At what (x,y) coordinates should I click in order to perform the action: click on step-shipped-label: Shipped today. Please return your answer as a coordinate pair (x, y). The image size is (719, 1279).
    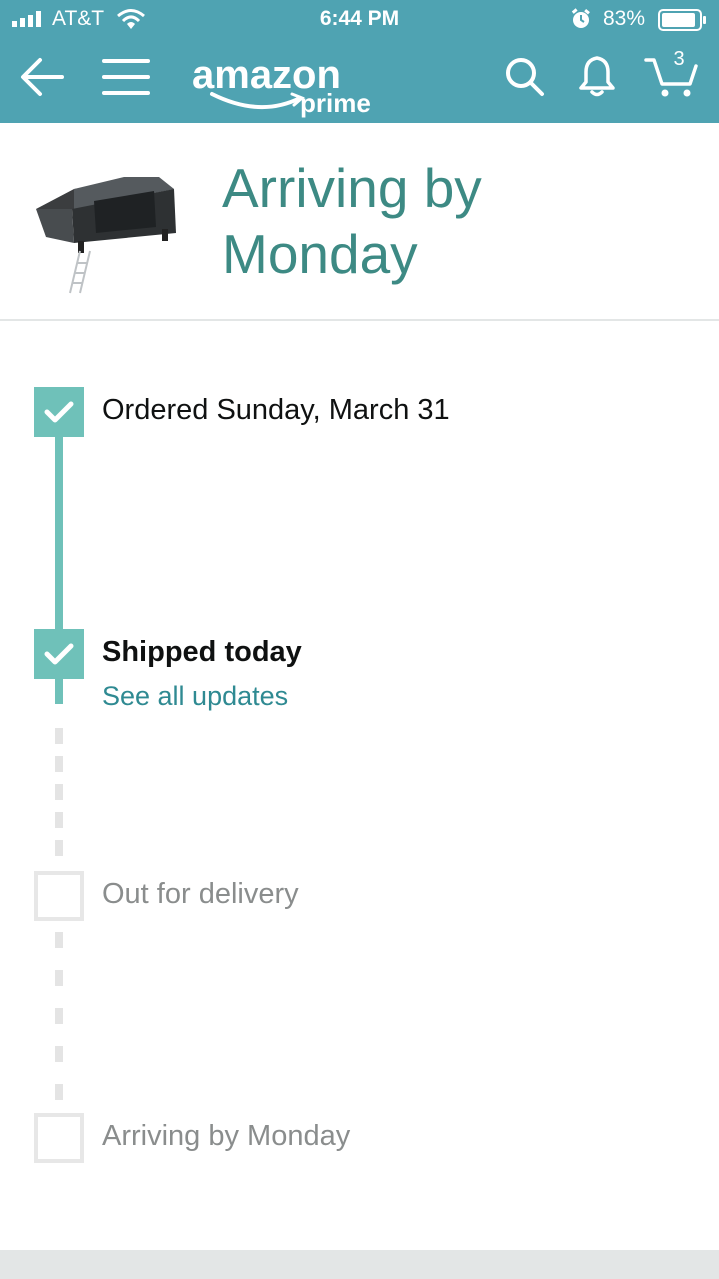
    Looking at the image, I should click on (202, 652).